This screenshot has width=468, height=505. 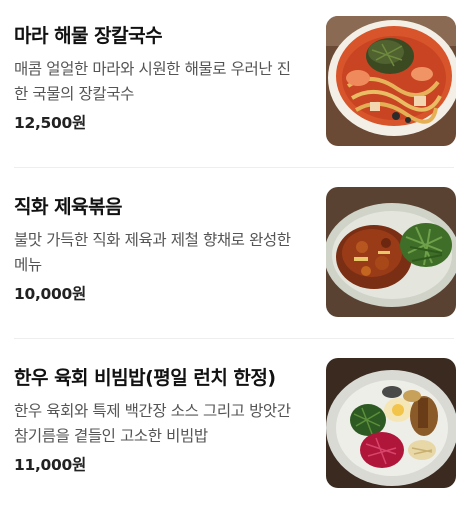 What do you see at coordinates (391, 252) in the screenshot?
I see `stir-fried-pork-photo` at bounding box center [391, 252].